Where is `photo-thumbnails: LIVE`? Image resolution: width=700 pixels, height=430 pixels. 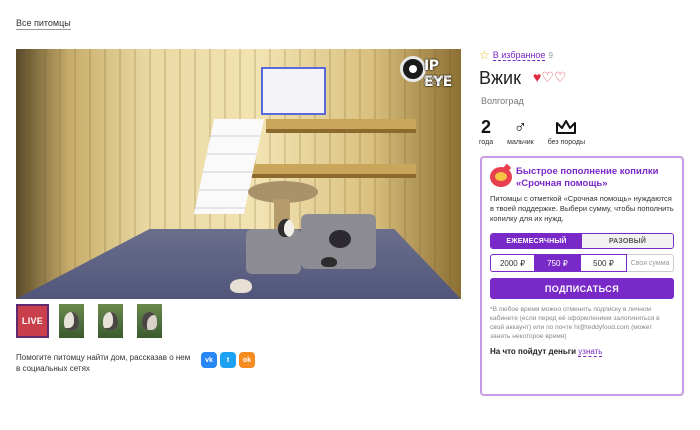
photo-thumbnails: LIVE is located at coordinates (89, 321).